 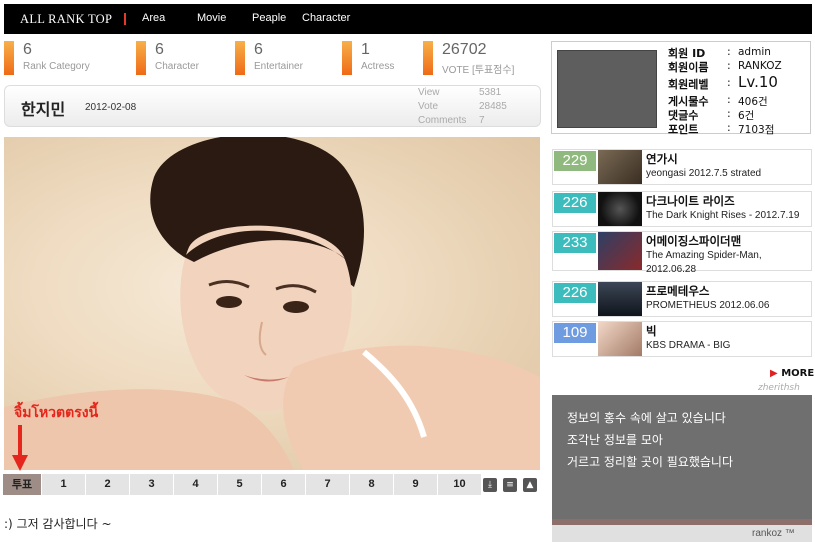 I want to click on rank-score: 109, so click(x=575, y=333).